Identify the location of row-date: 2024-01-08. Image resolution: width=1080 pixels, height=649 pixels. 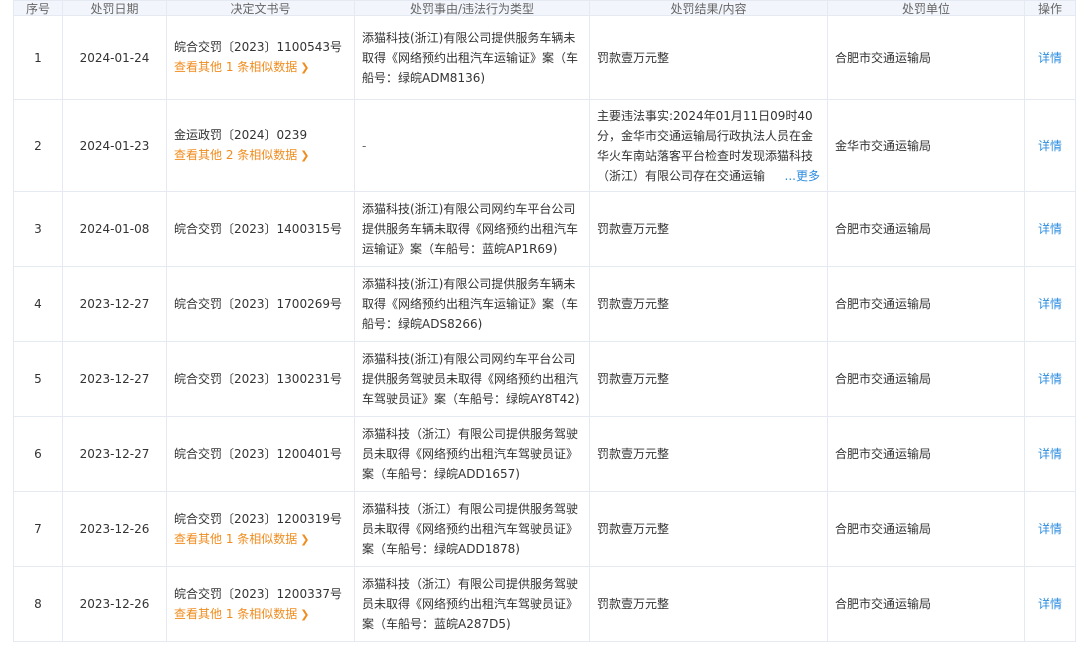
(115, 229).